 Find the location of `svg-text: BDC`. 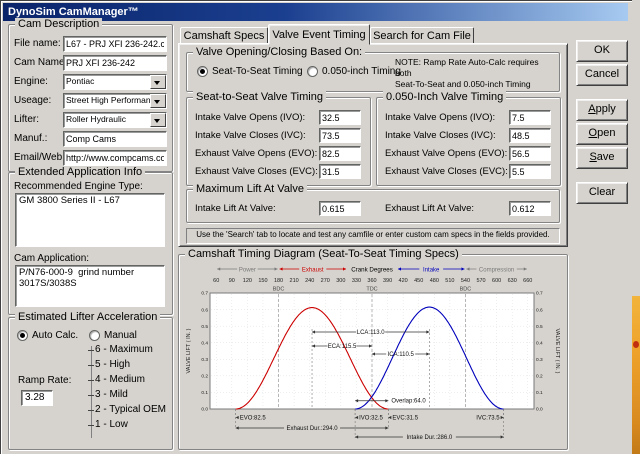

svg-text: BDC is located at coordinates (279, 290).